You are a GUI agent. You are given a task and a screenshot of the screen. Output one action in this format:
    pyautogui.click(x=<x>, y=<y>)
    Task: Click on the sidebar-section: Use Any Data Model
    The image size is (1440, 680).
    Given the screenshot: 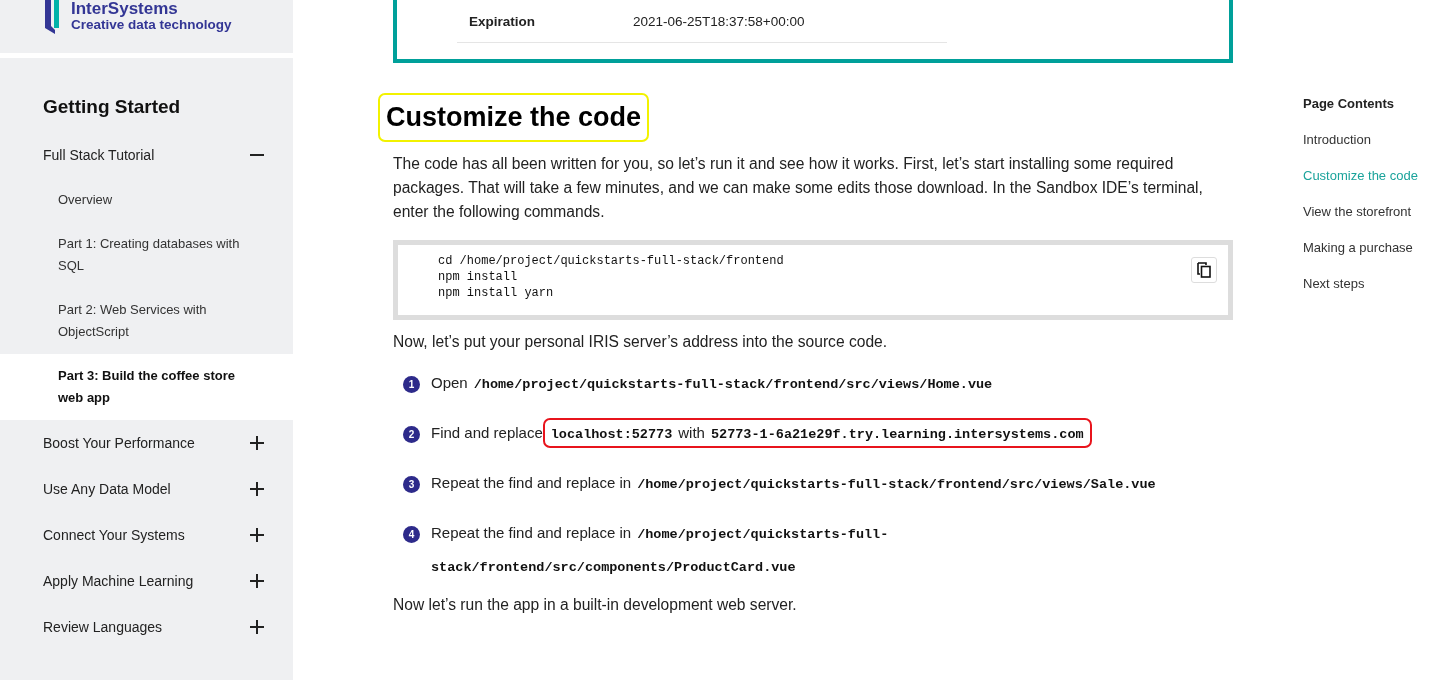 What is the action you would take?
    pyautogui.click(x=146, y=489)
    